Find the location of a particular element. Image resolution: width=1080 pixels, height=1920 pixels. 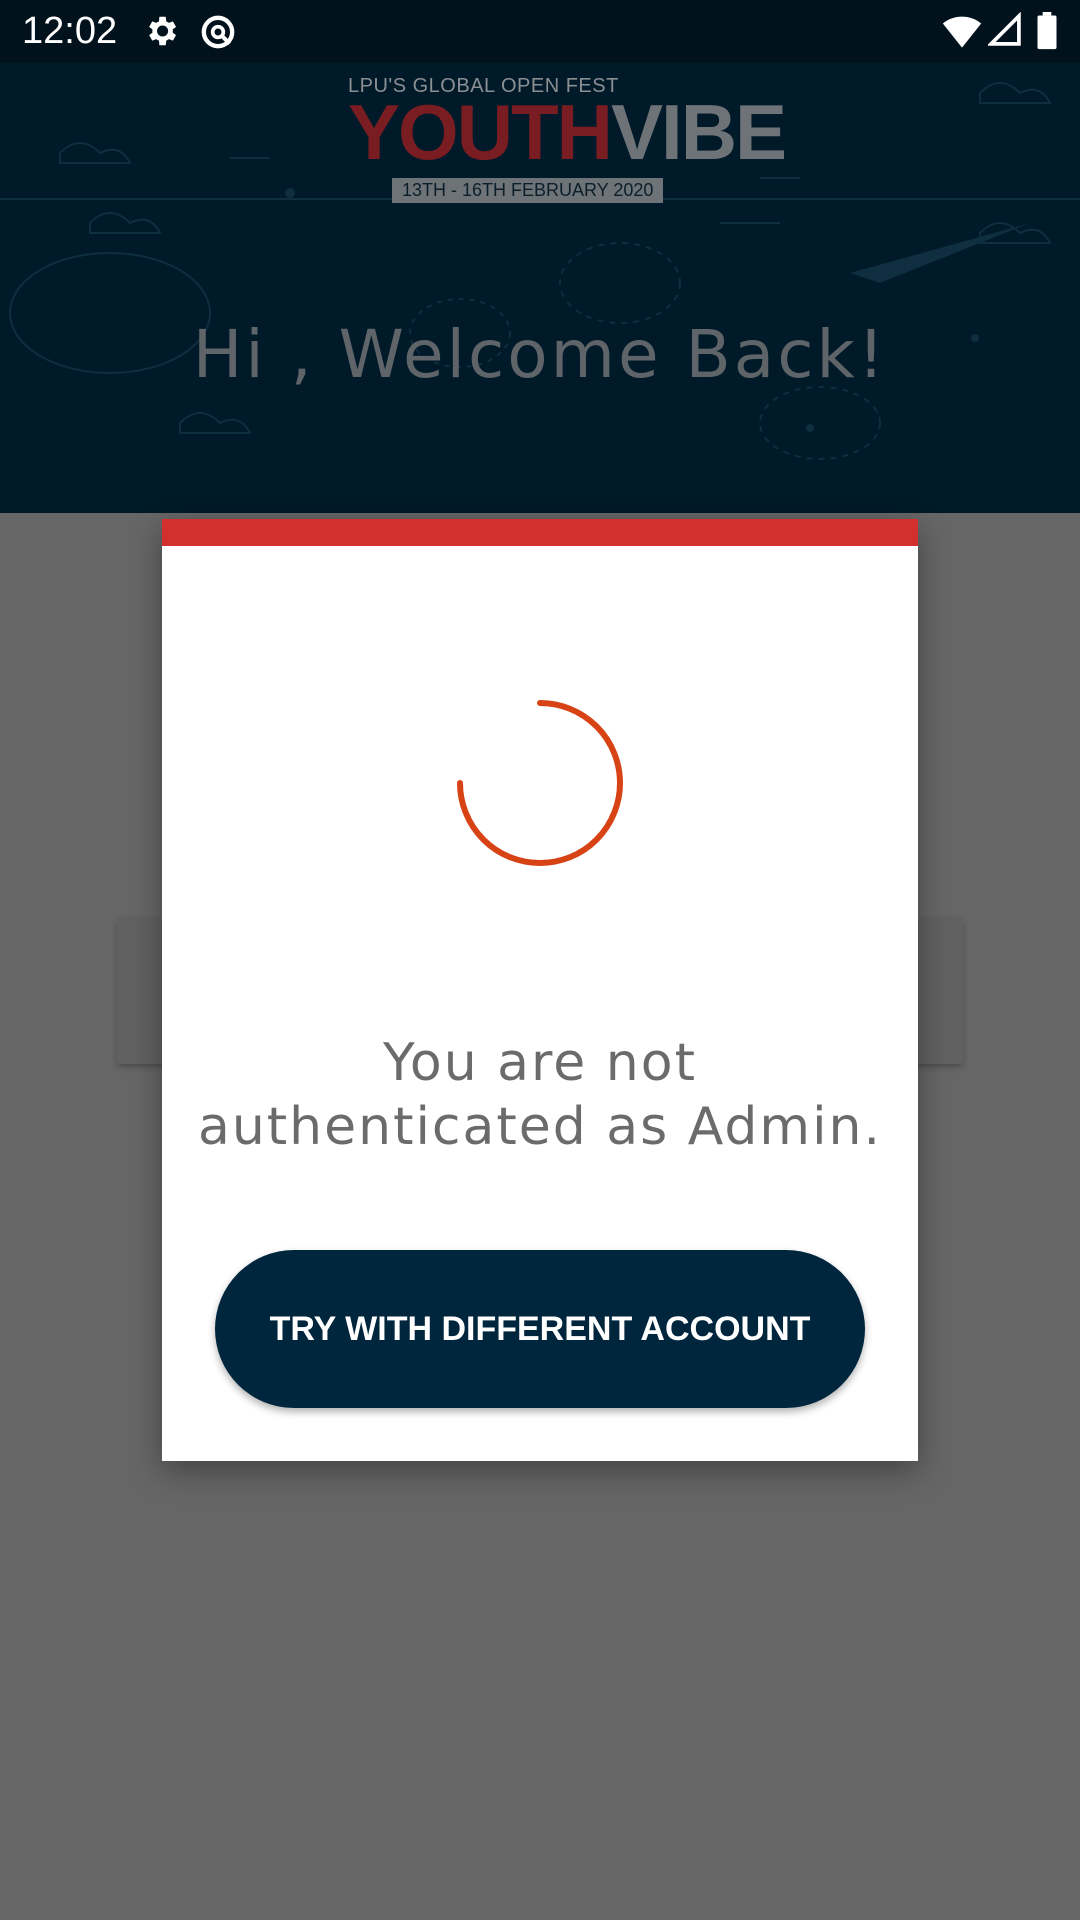

status-bar: 12:02 is located at coordinates (540, 31).